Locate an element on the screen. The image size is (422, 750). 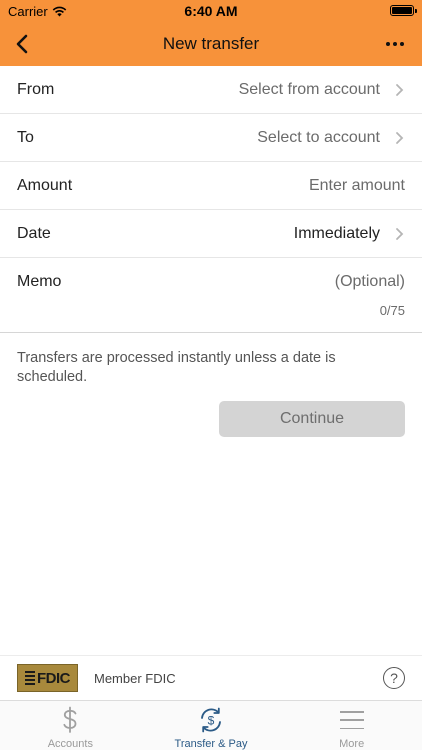
memo-label: Memo is located at coordinates (39, 281).